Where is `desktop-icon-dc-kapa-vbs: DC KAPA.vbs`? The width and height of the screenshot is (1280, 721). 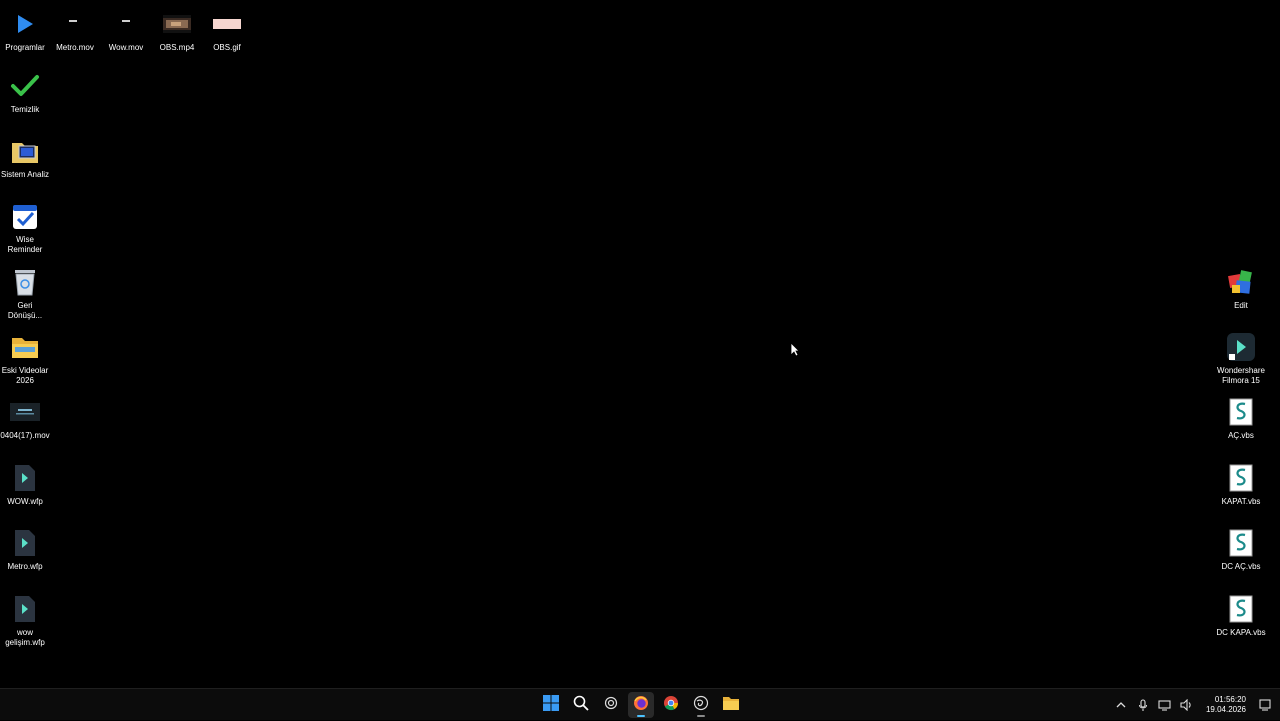 desktop-icon-dc-kapa-vbs: DC KAPA.vbs is located at coordinates (1241, 615).